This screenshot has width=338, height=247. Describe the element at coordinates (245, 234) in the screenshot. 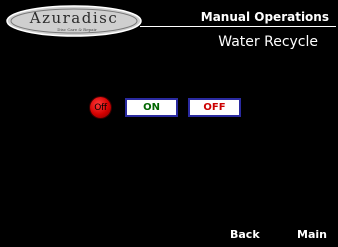

I see `back-button: Back` at that location.